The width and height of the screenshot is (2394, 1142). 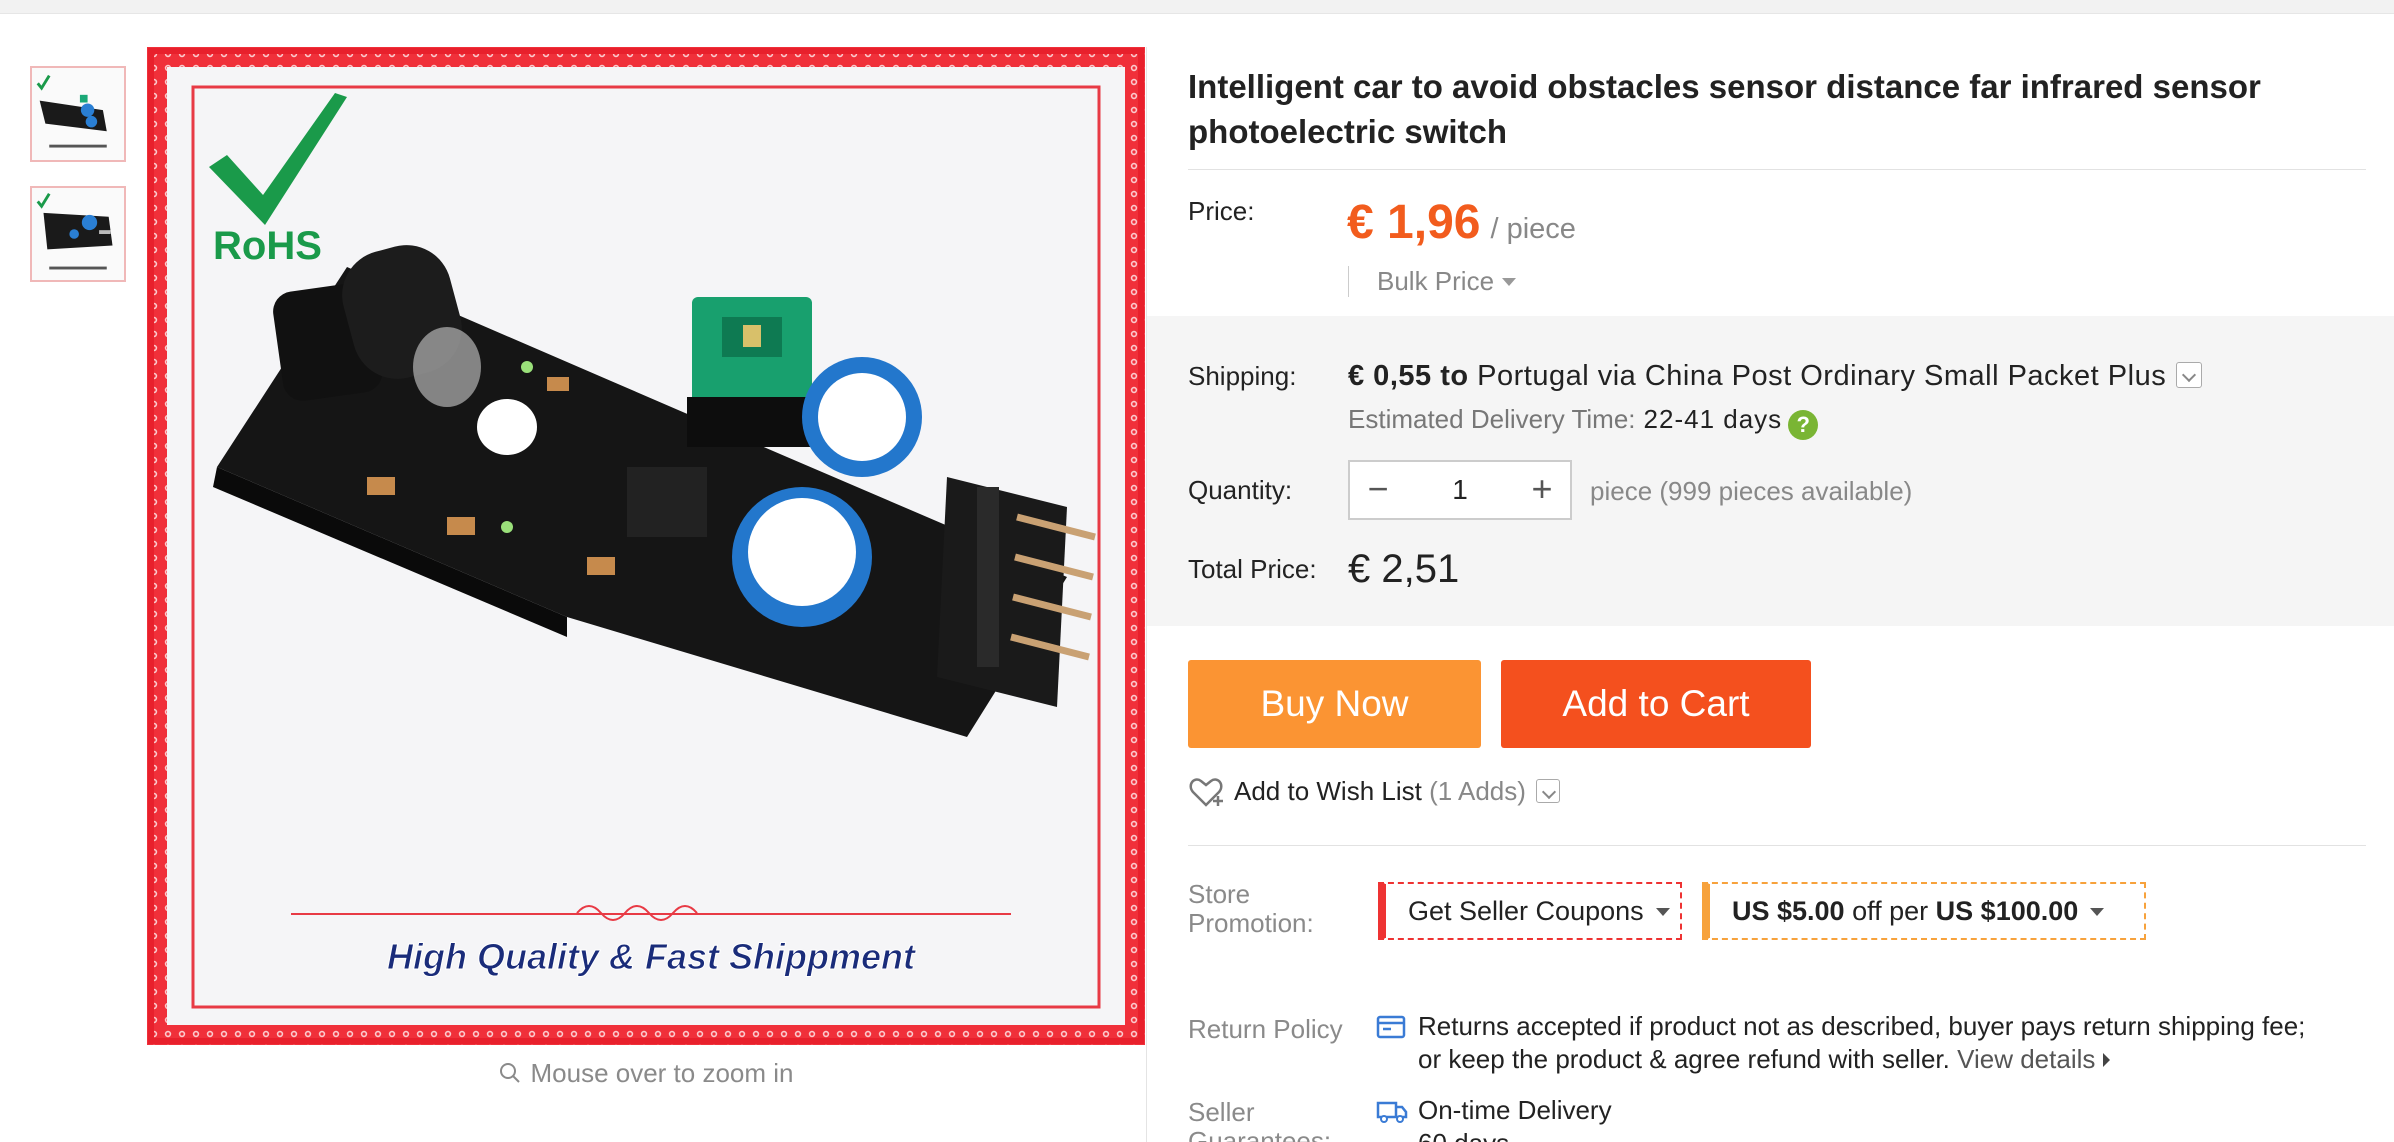 I want to click on help-icon: ?, so click(x=1803, y=425).